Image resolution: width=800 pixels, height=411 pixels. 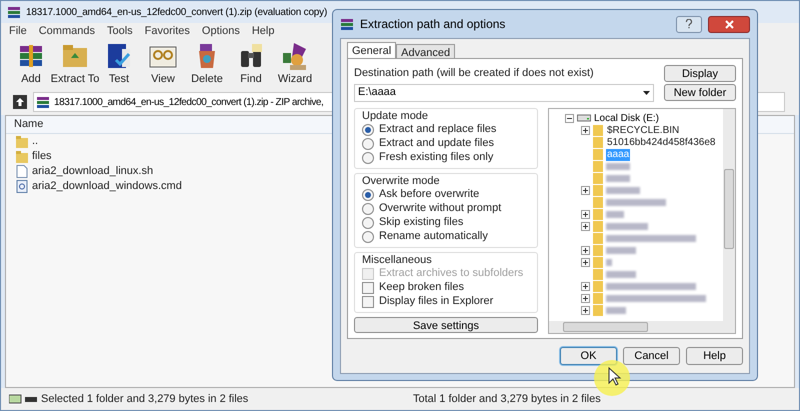 What do you see at coordinates (35, 142) in the screenshot?
I see `file-name: ..` at bounding box center [35, 142].